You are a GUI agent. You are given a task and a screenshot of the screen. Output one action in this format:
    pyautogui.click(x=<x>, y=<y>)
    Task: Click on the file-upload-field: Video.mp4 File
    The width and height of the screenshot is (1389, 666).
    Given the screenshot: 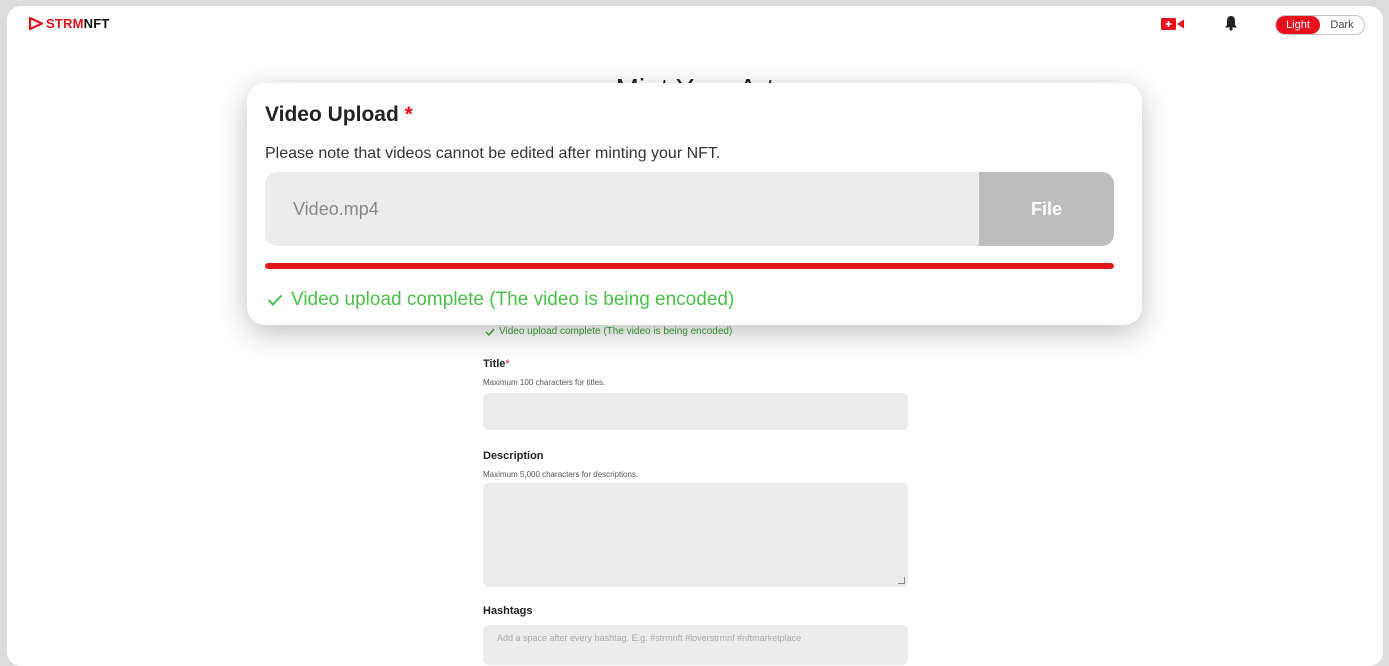 What is the action you would take?
    pyautogui.click(x=689, y=209)
    